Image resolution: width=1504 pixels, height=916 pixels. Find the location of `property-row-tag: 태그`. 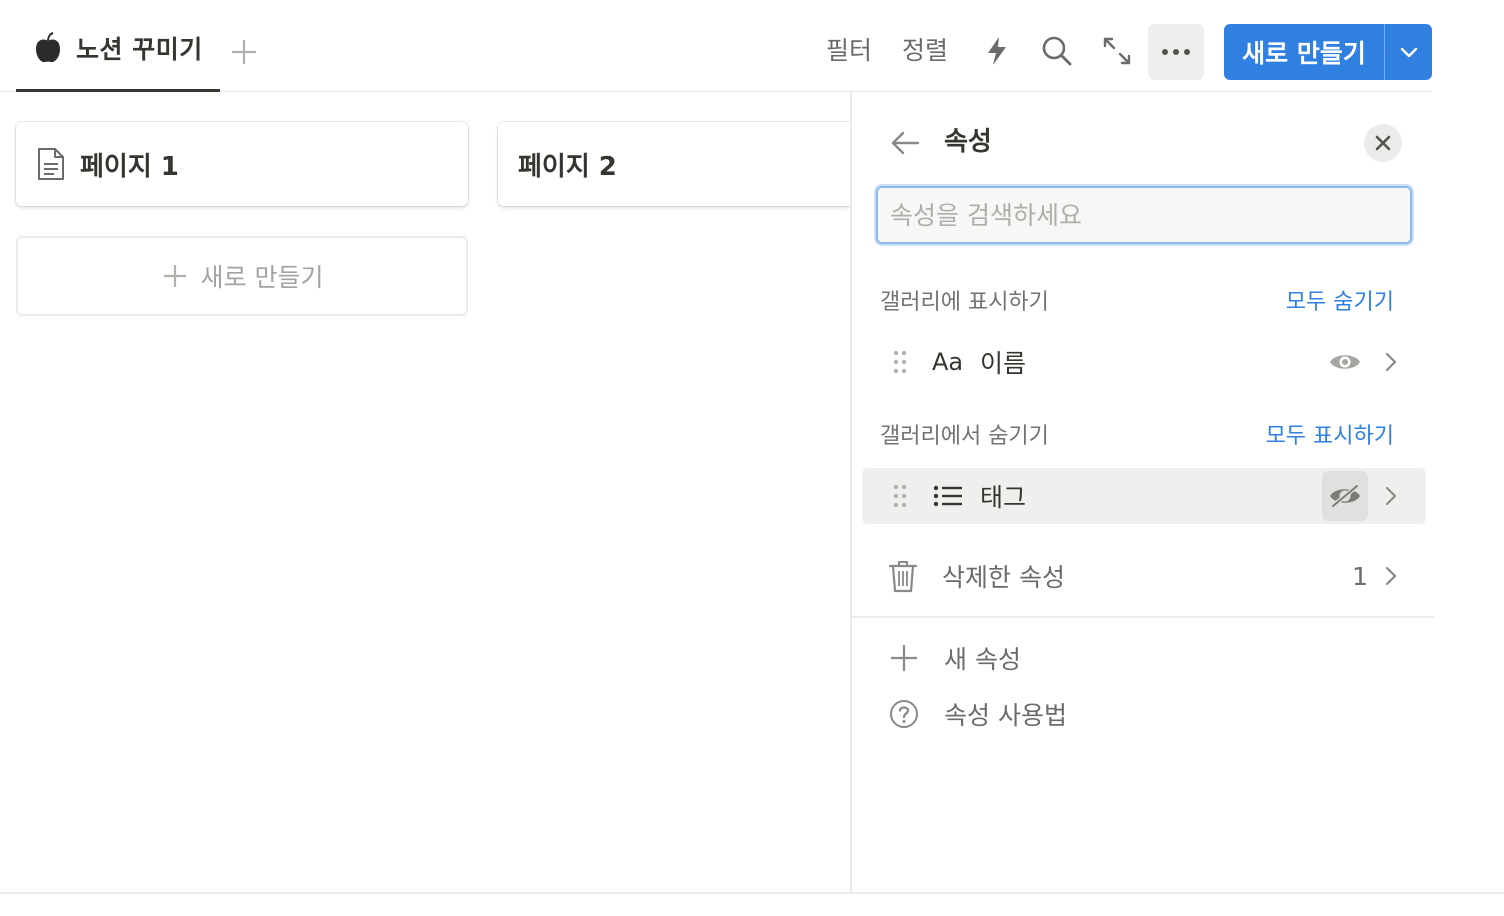

property-row-tag: 태그 is located at coordinates (1144, 496).